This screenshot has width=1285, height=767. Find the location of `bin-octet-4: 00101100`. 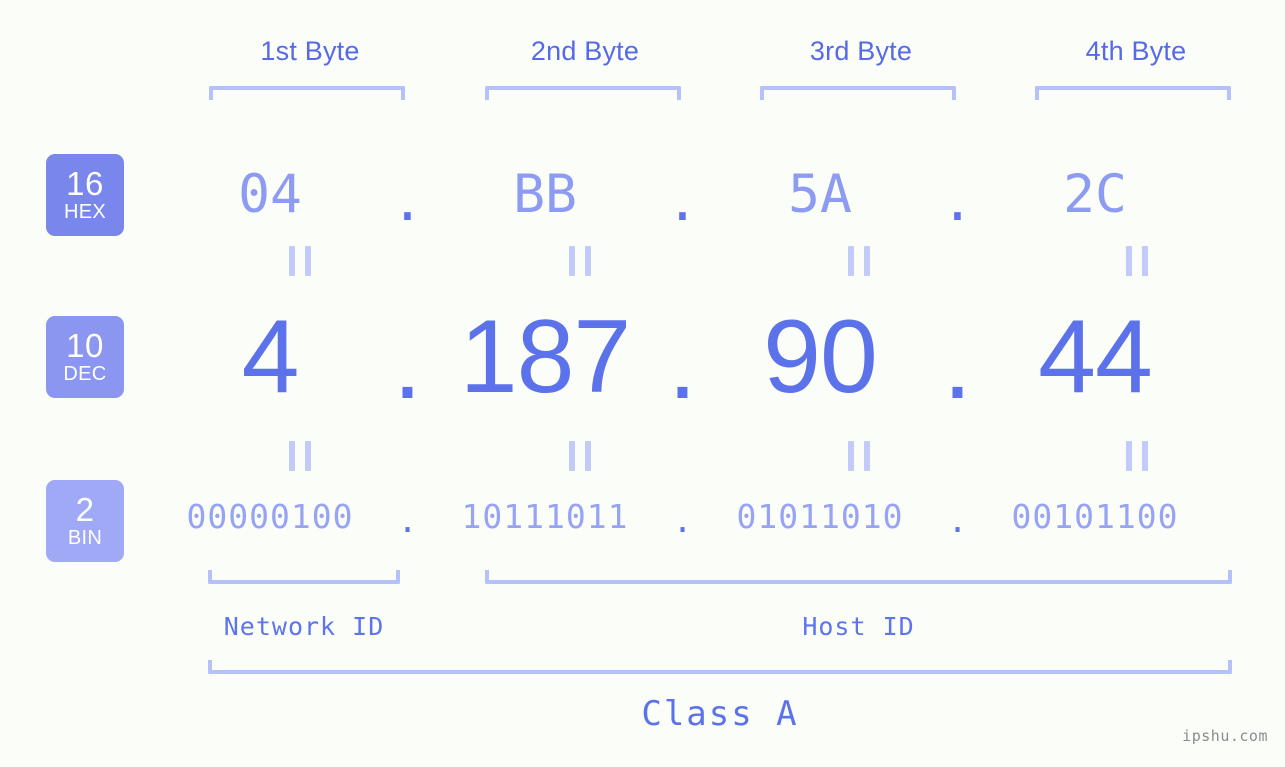

bin-octet-4: 00101100 is located at coordinates (1095, 516).